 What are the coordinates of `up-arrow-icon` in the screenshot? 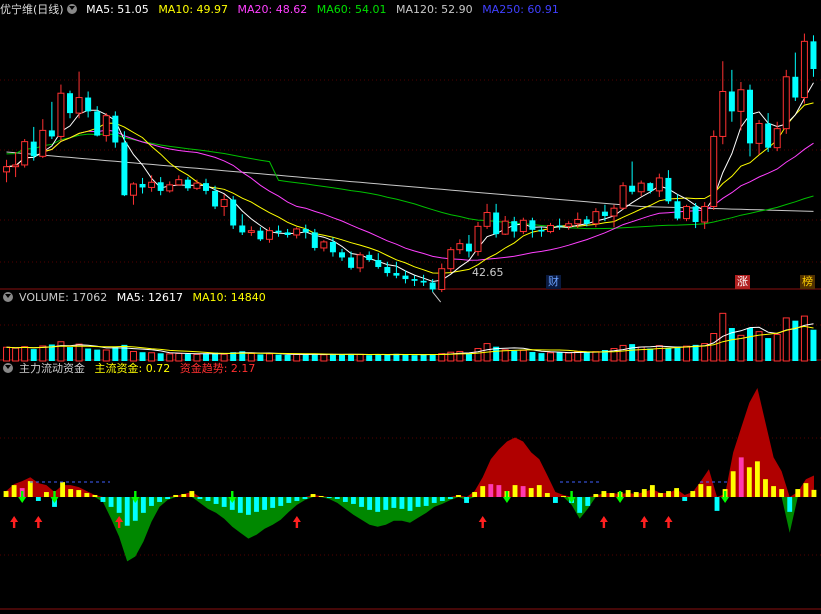 It's located at (668, 522).